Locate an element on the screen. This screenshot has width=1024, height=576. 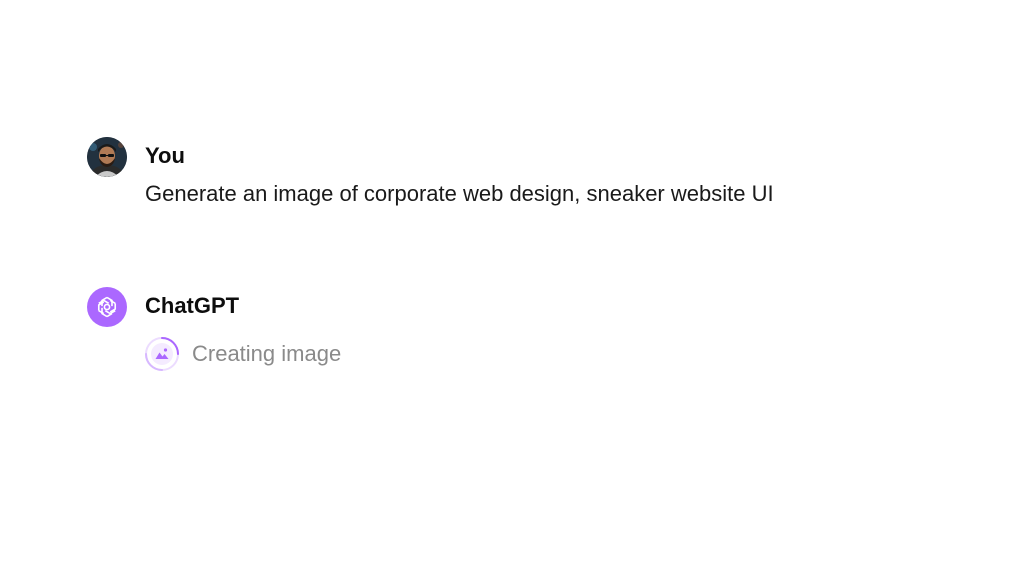
assistant-message-content: ChatGPT Creating image is located at coordinates (243, 329).